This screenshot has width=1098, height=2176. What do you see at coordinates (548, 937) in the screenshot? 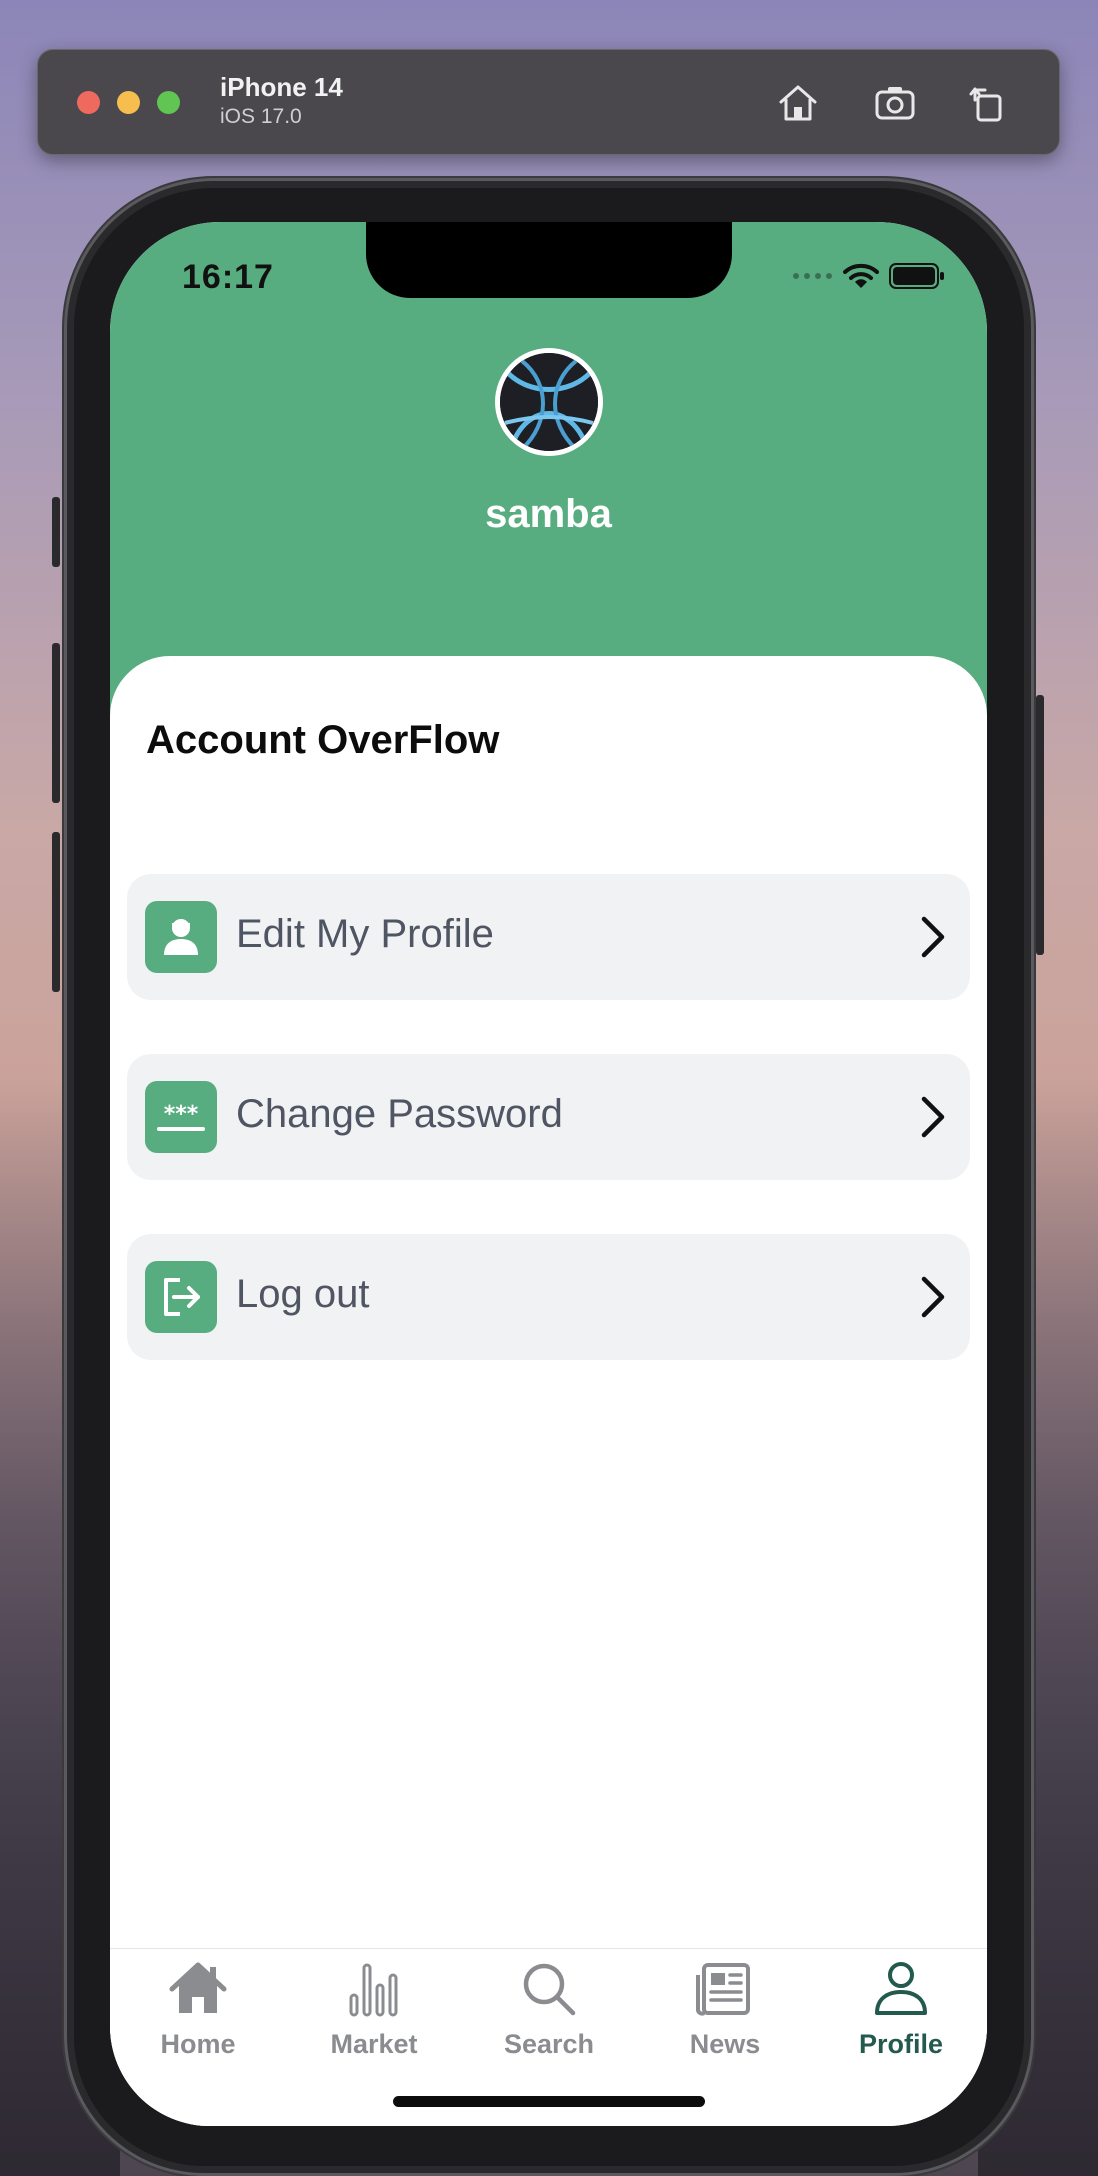
I see `edit-profile-button: Edit My Profile` at bounding box center [548, 937].